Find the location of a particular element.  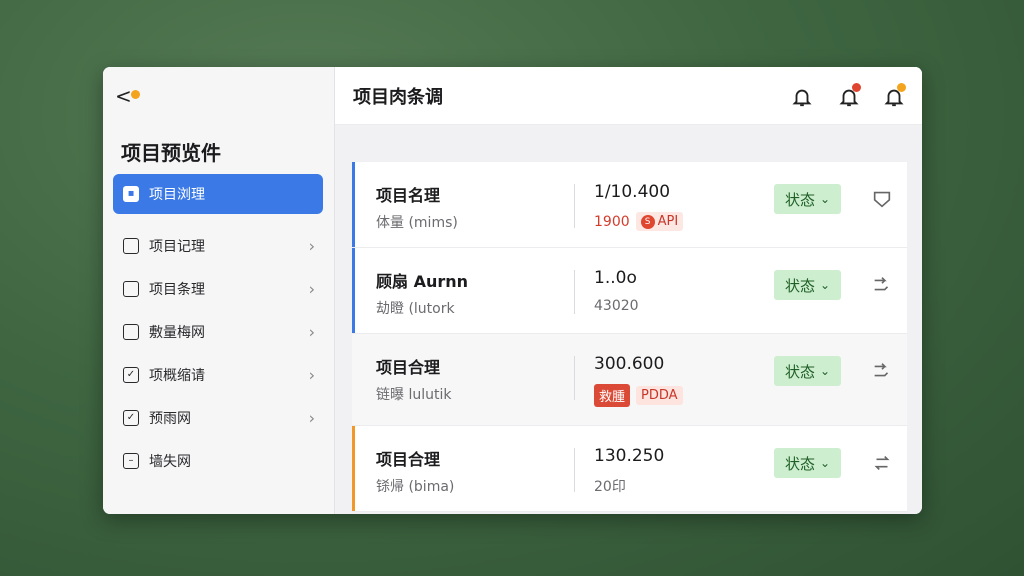

sidebar-item-forecast: ✓ 预雨网 › is located at coordinates (218, 417).